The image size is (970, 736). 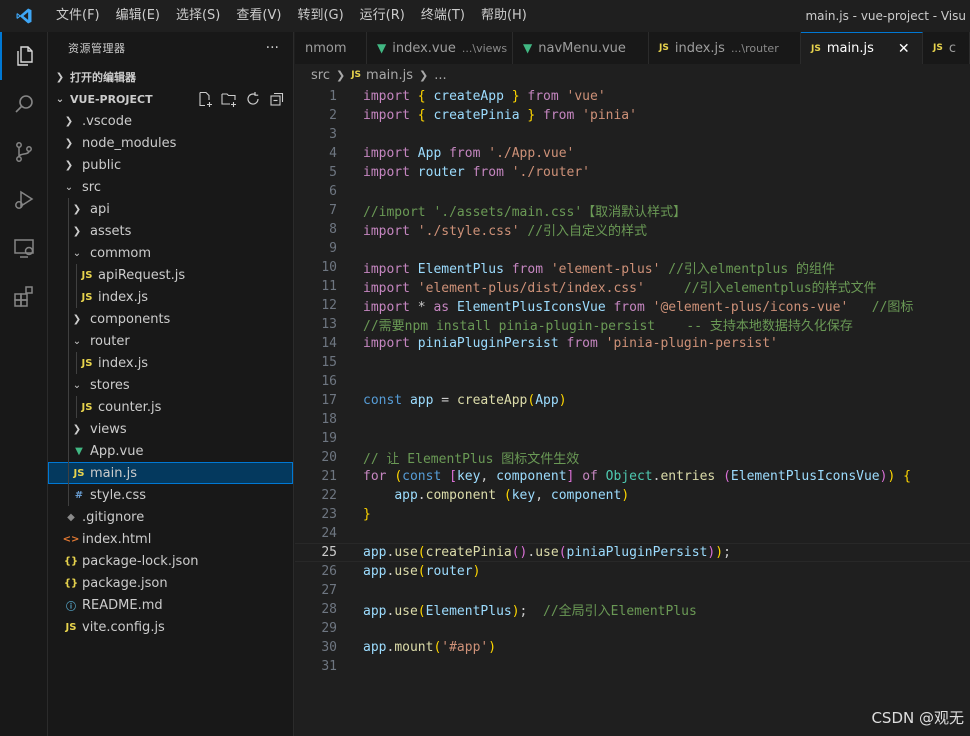 I want to click on file-item: <> index.html, so click(x=170, y=539).